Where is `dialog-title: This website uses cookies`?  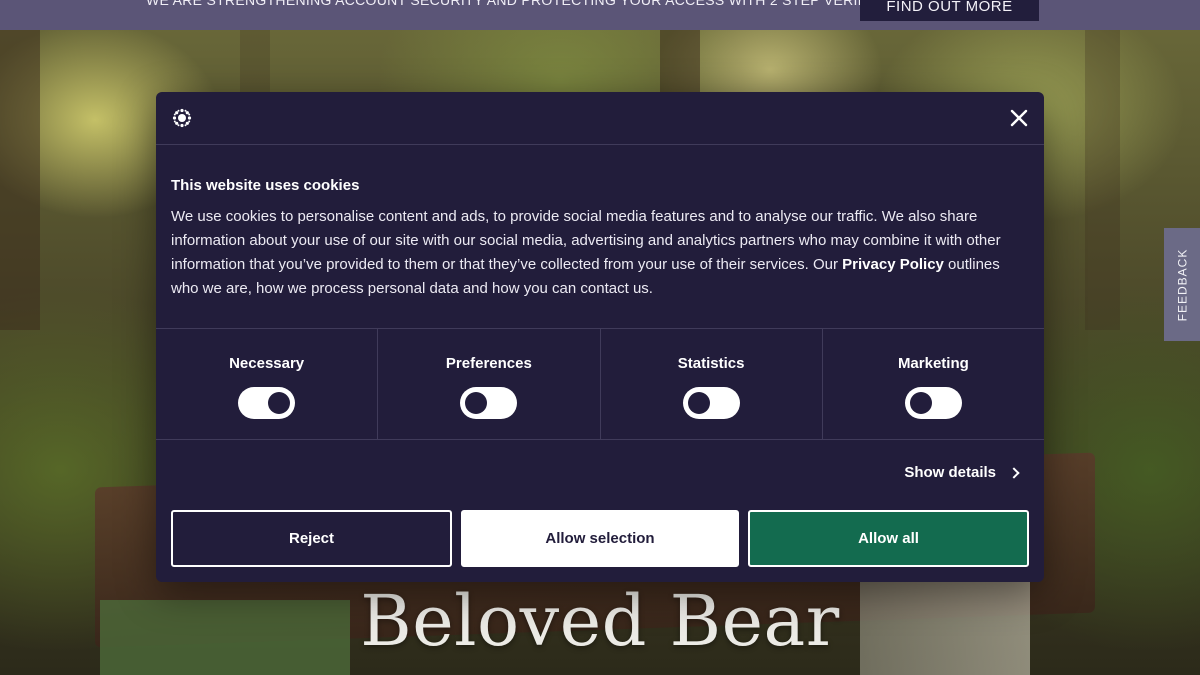 dialog-title: This website uses cookies is located at coordinates (265, 185).